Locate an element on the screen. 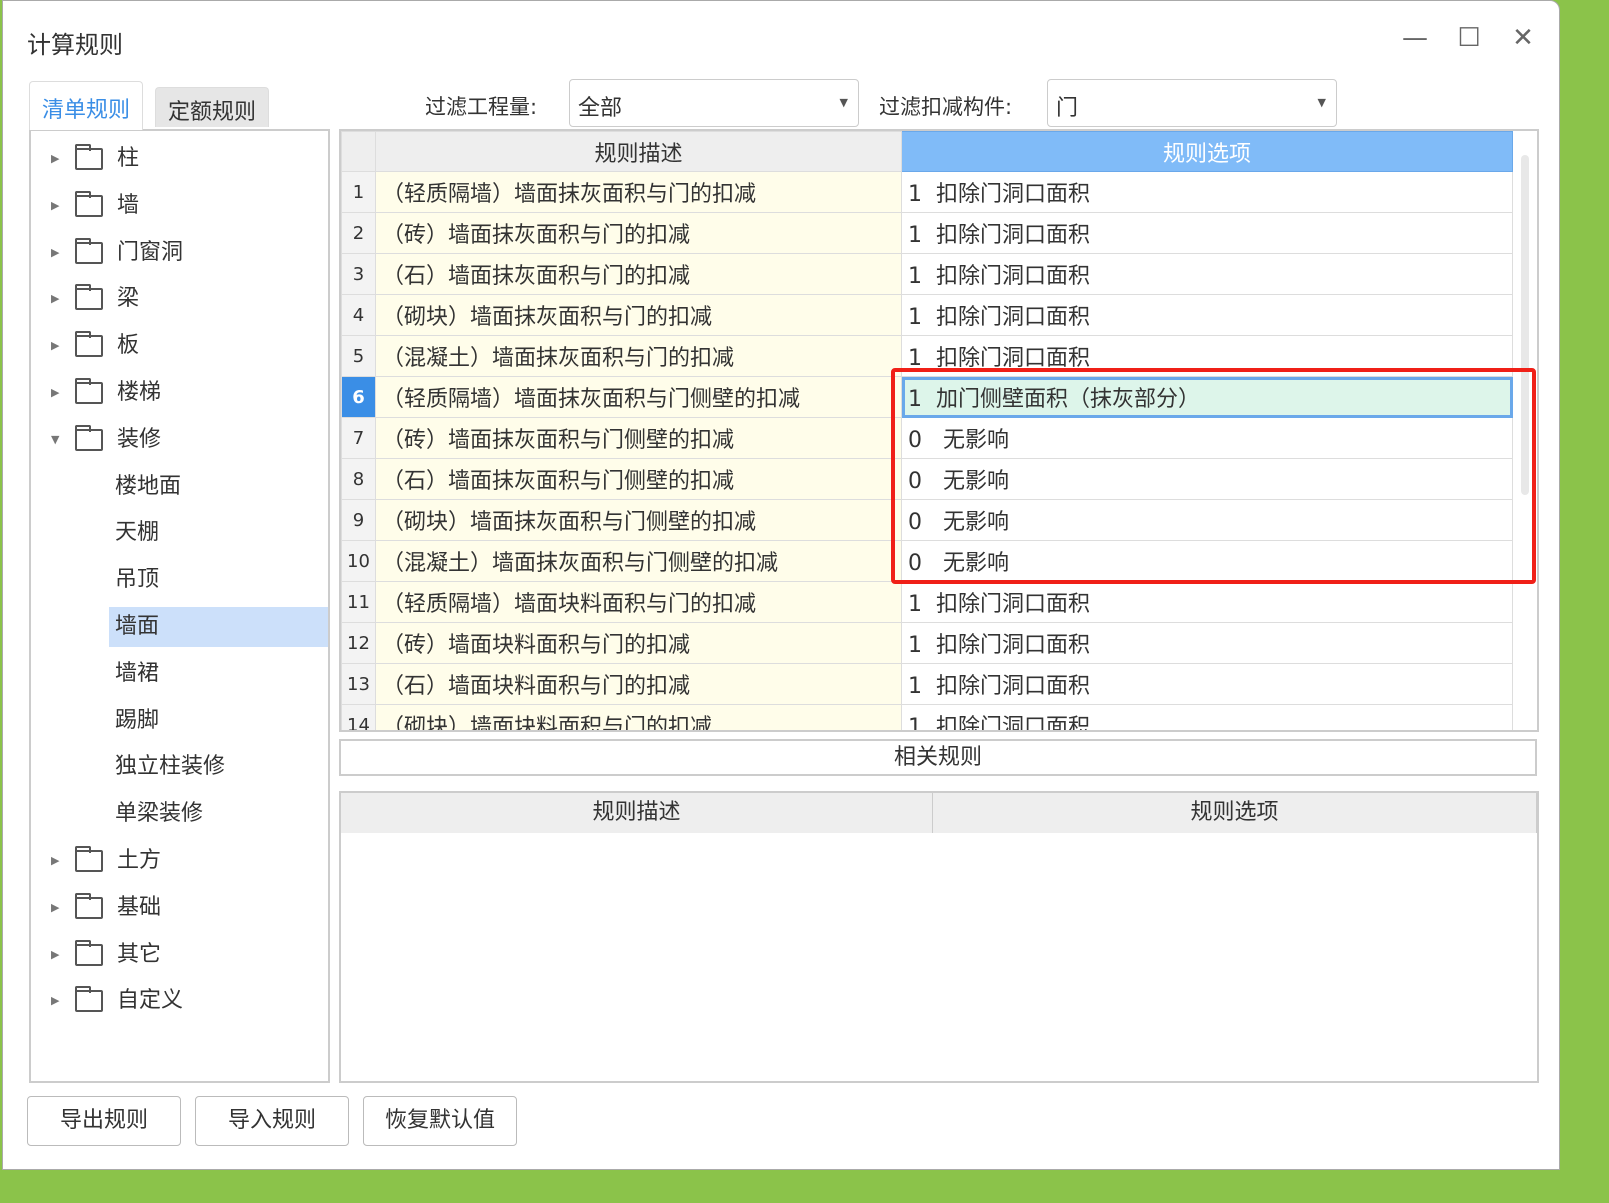  table-row: 1 （轻质隔墙）墙面抹灰面积与门的扣减 1 扣除门洞口面积 is located at coordinates (927, 192).